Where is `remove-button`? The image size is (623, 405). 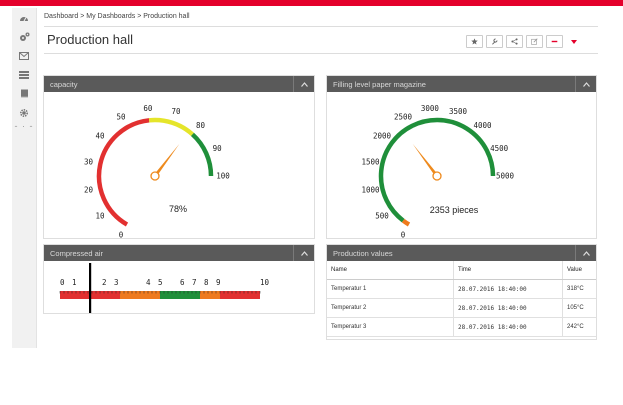
remove-button is located at coordinates (554, 41).